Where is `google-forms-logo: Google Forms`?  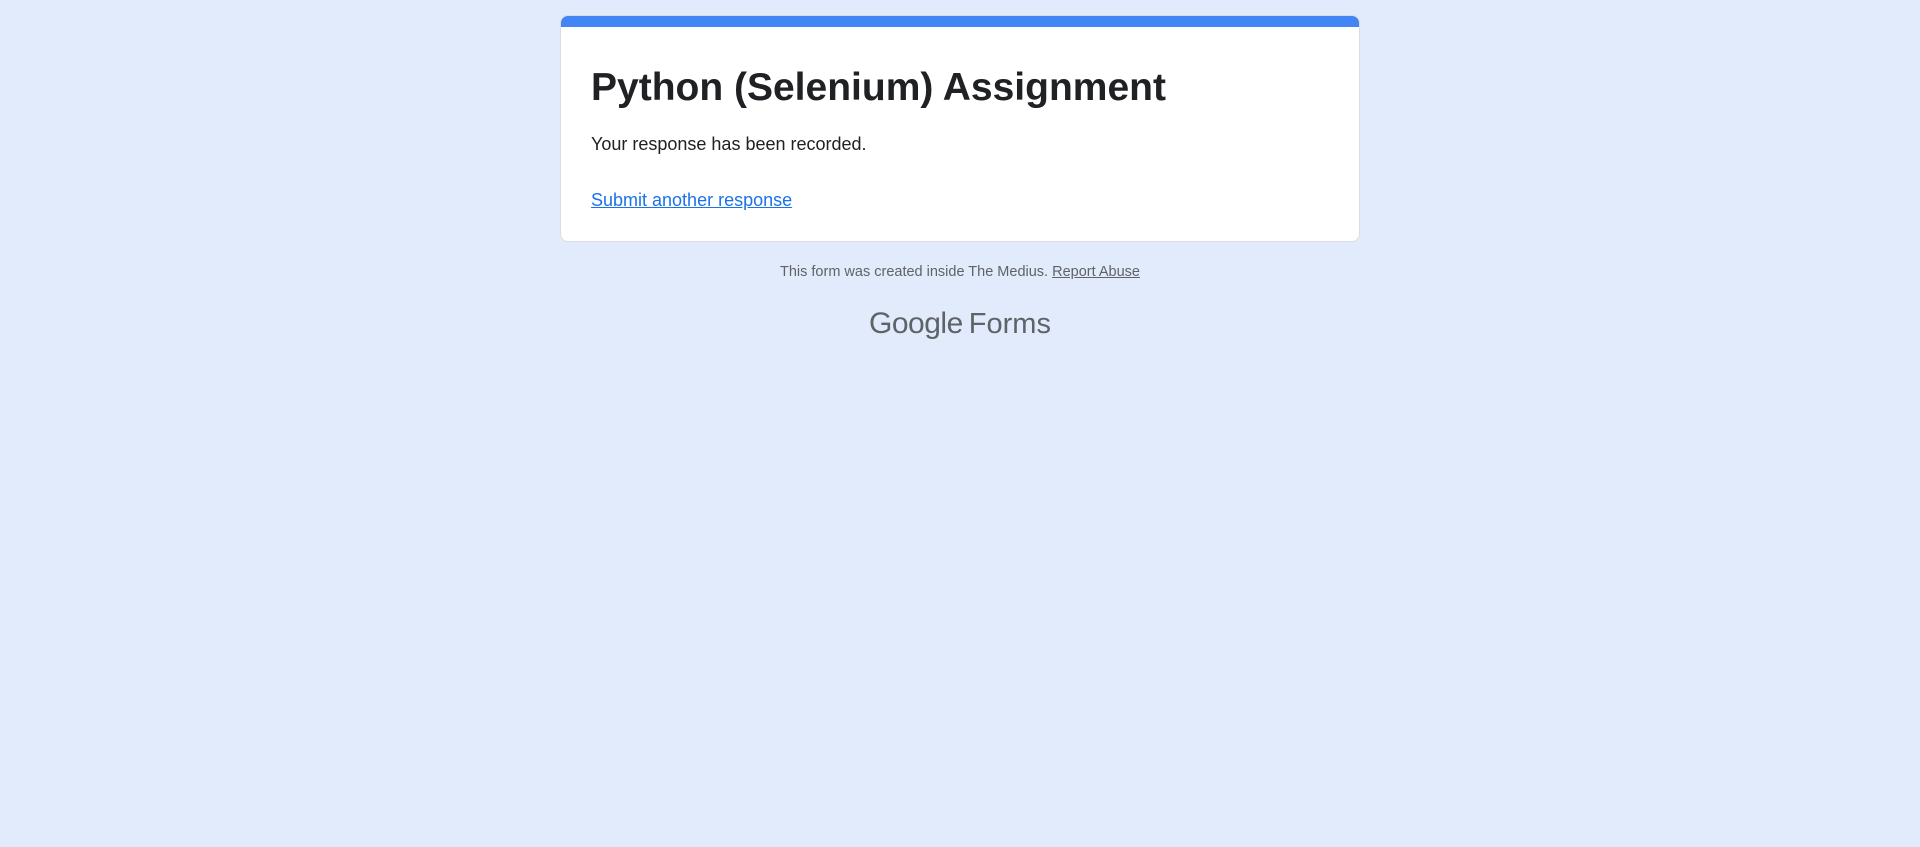
google-forms-logo: Google Forms is located at coordinates (960, 326).